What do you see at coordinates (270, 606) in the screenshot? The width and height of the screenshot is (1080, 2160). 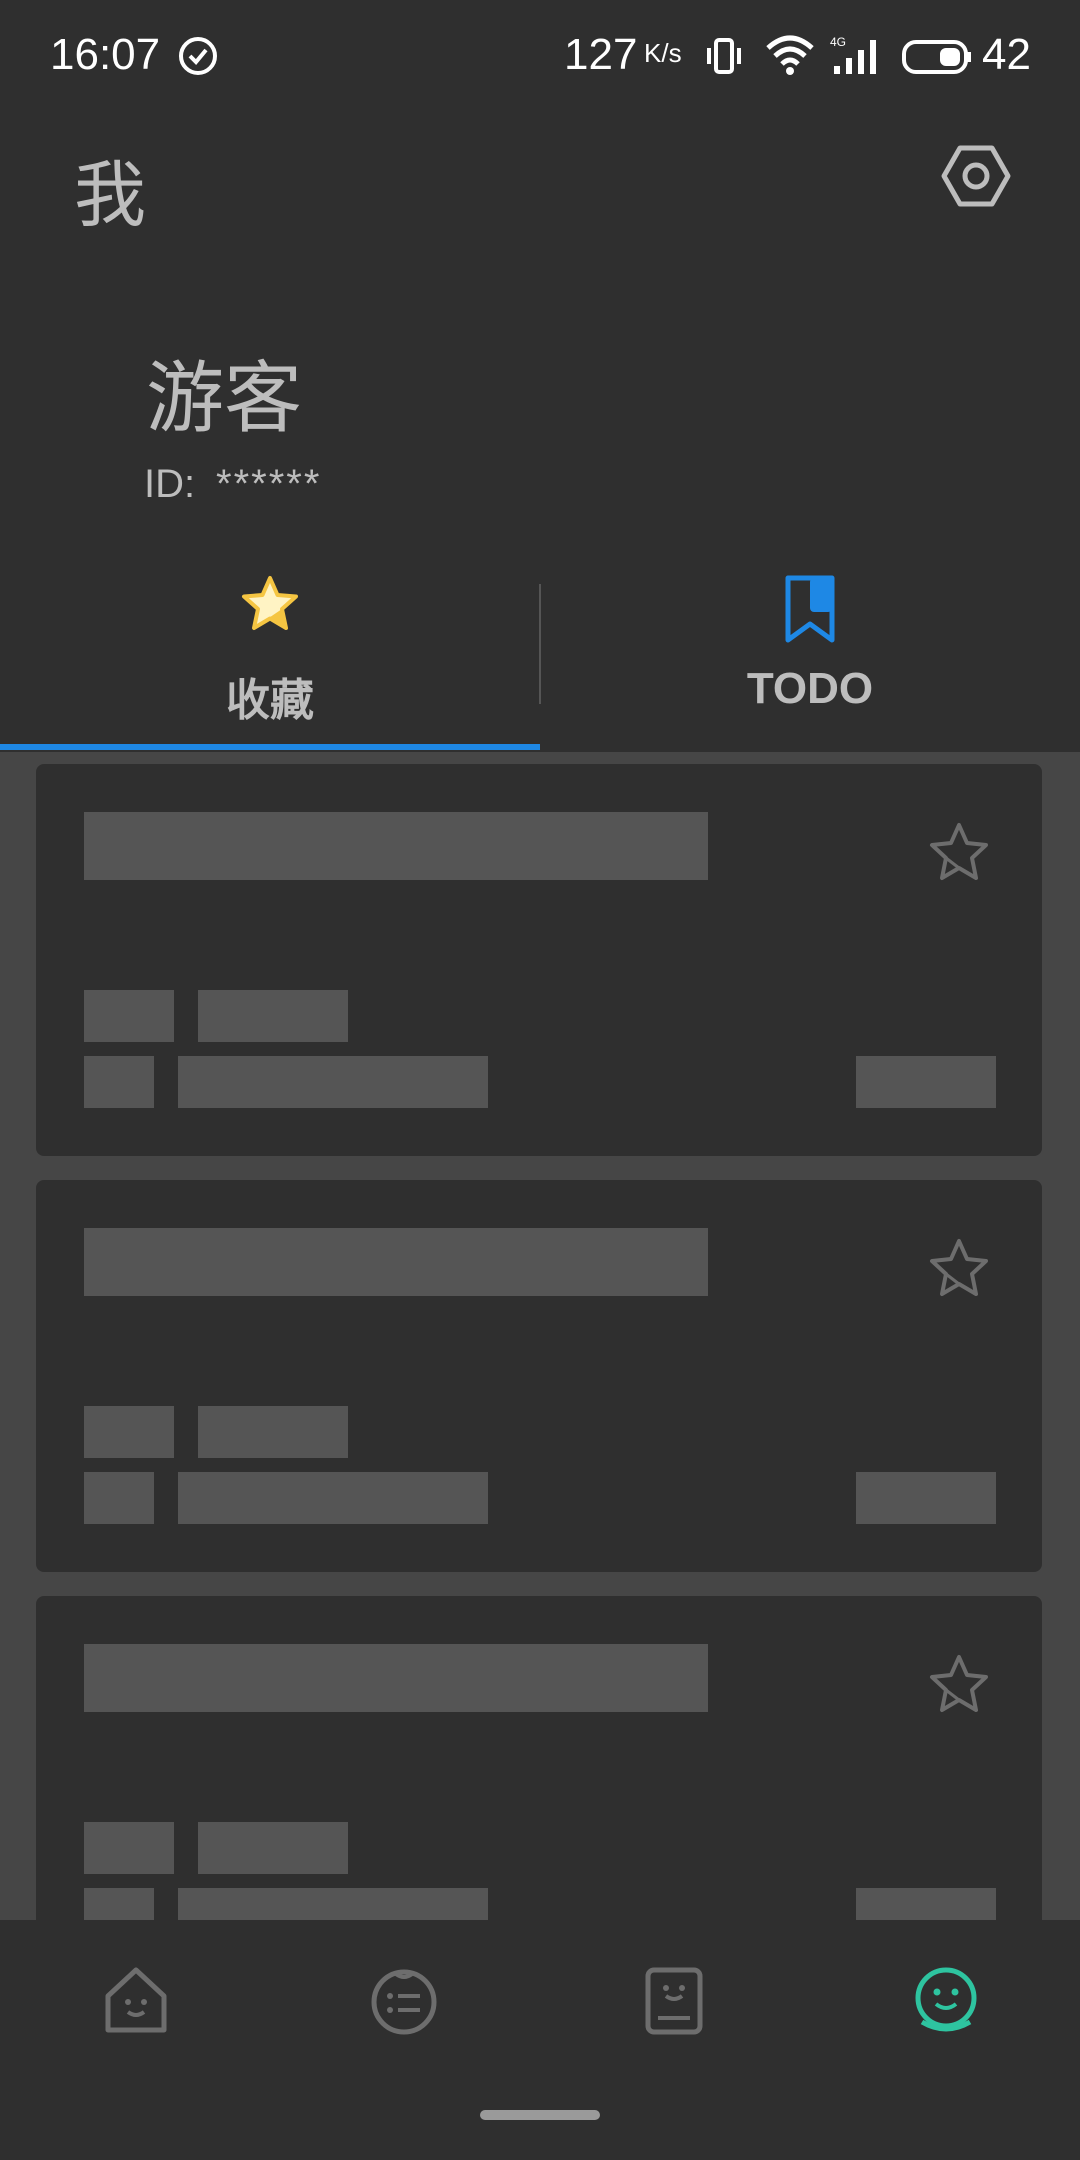 I see `star-icon` at bounding box center [270, 606].